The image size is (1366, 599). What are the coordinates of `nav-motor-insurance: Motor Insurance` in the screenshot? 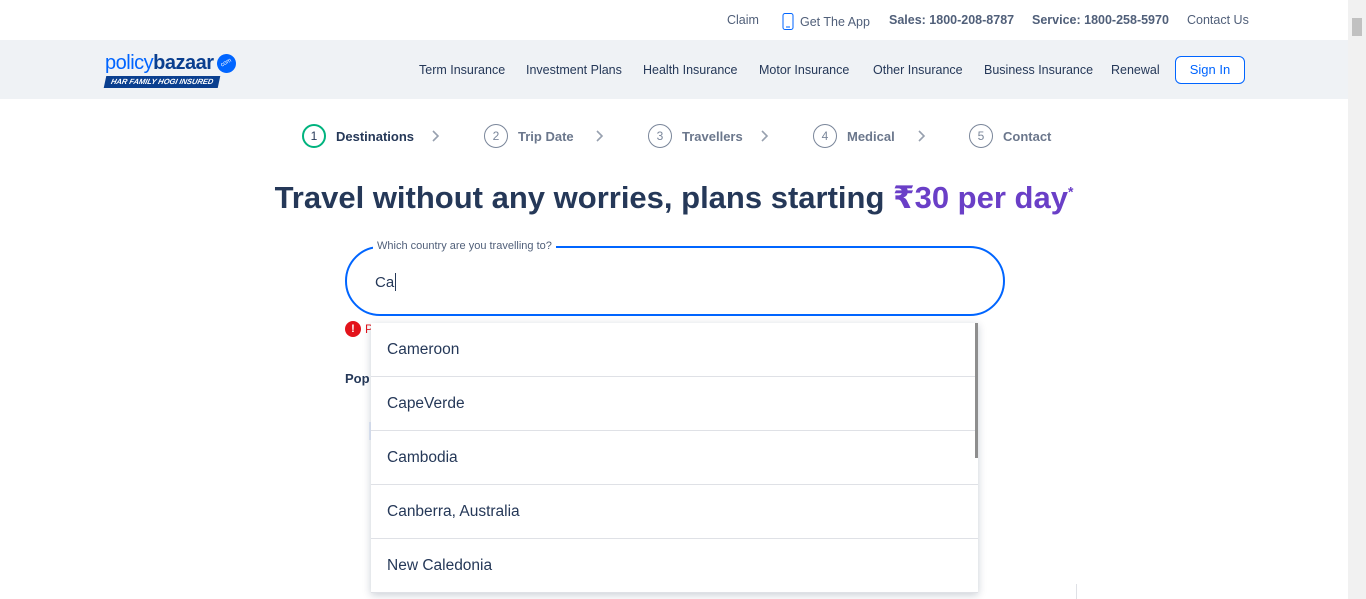 It's located at (804, 70).